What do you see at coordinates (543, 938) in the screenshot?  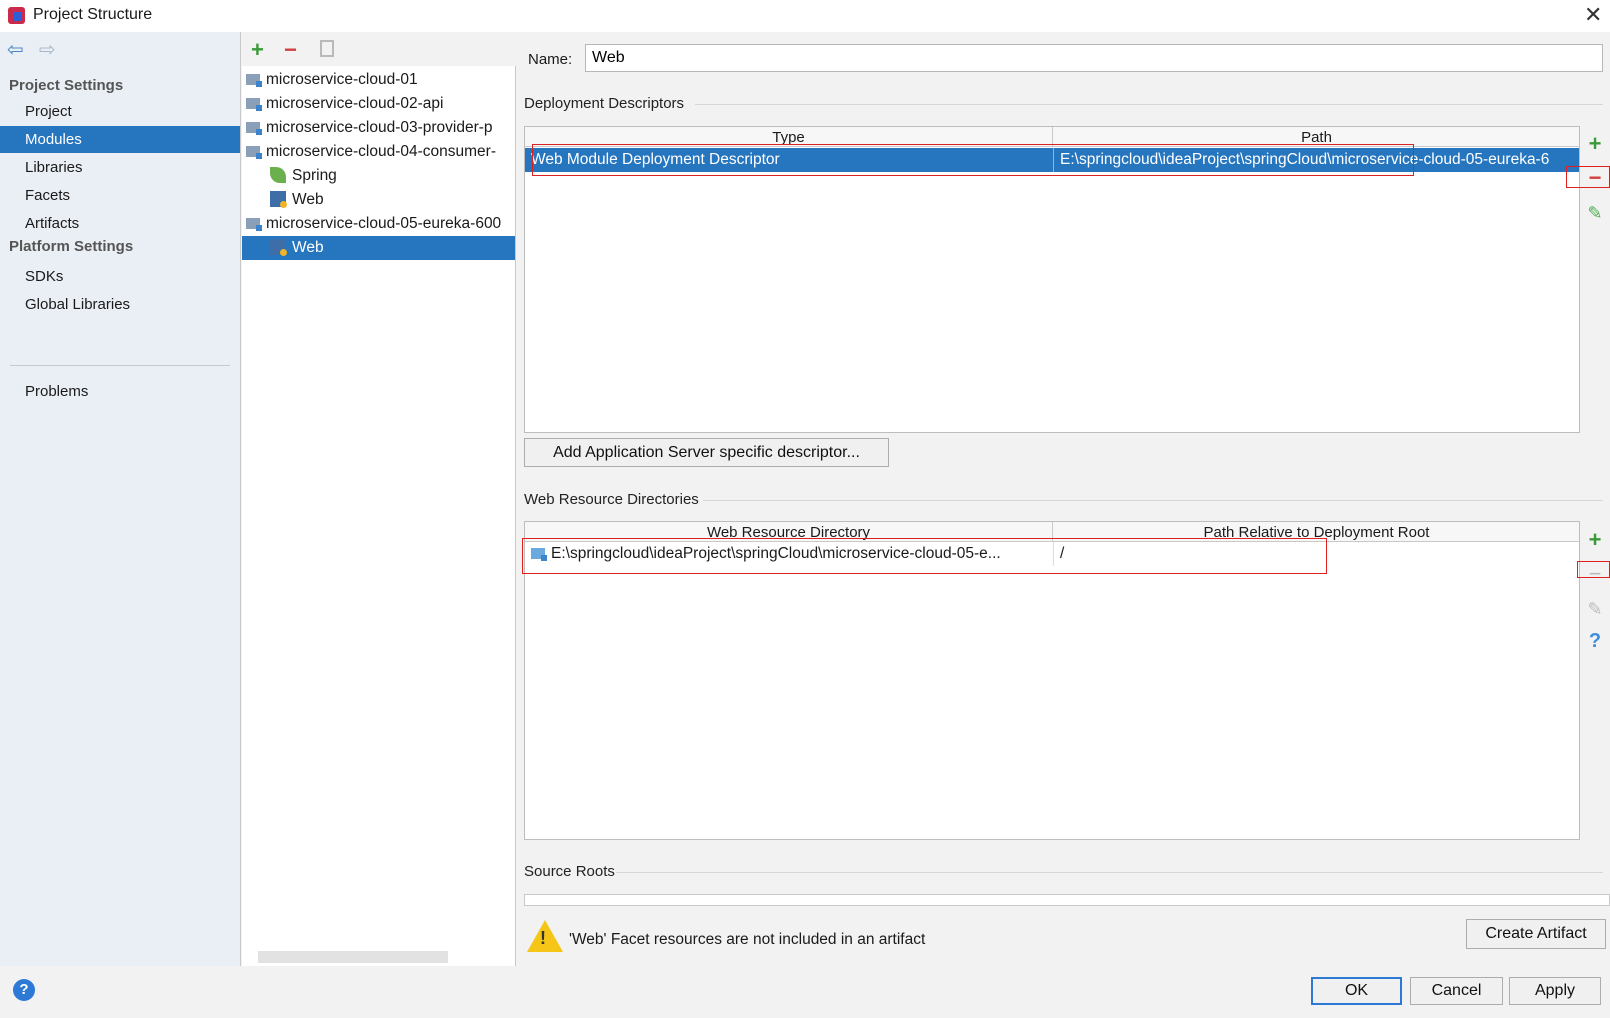 I see `warning-icon-mark: !` at bounding box center [543, 938].